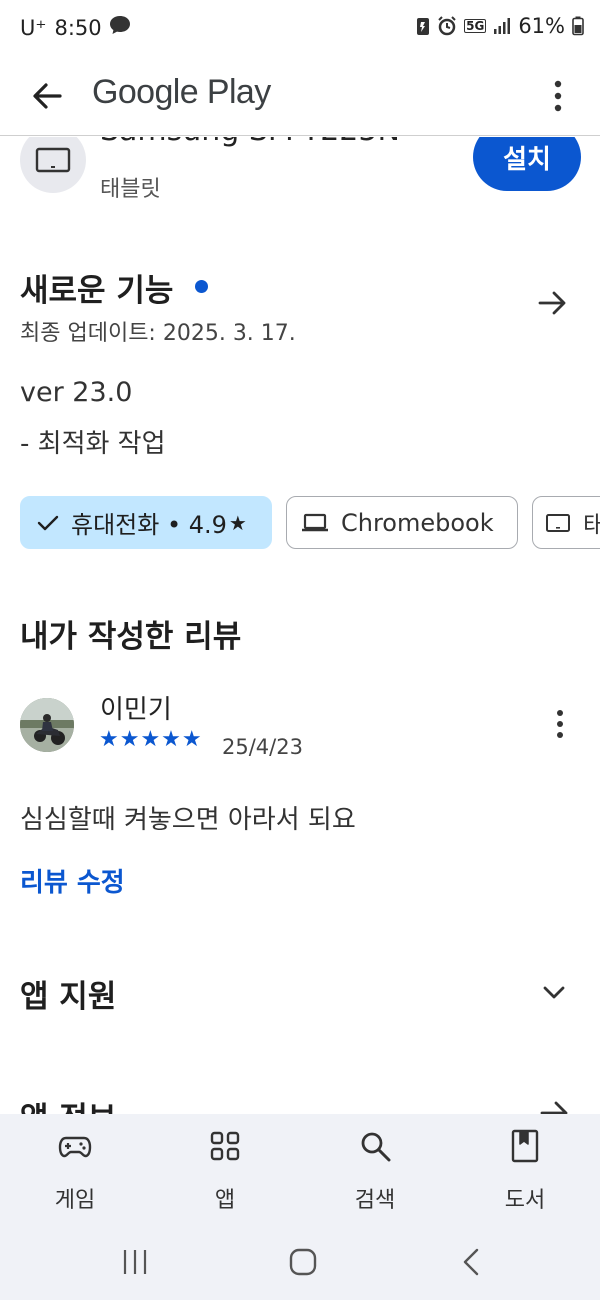  I want to click on chevron-left-icon, so click(471, 1262).